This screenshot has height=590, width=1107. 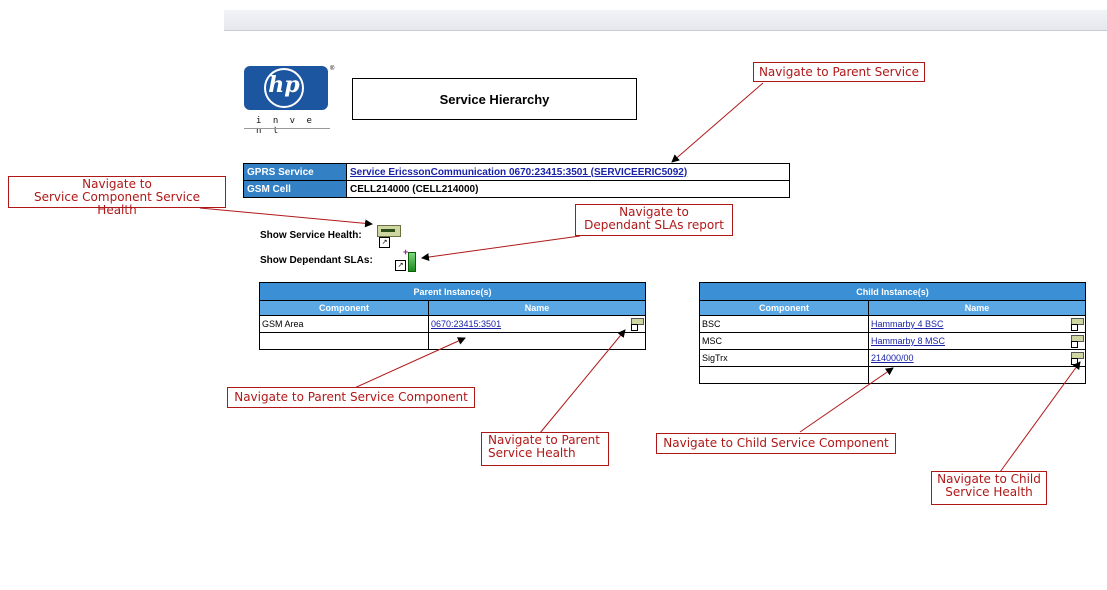 What do you see at coordinates (582, 381) in the screenshot?
I see `arrow-parent-health` at bounding box center [582, 381].